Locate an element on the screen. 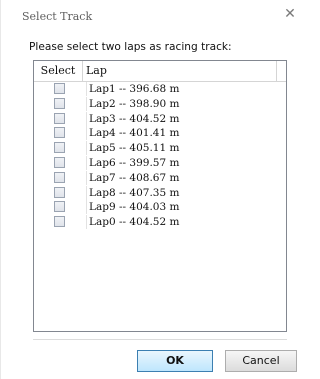 The image size is (320, 379). table-row: Lap1 -- 396.68 m is located at coordinates (160, 89).